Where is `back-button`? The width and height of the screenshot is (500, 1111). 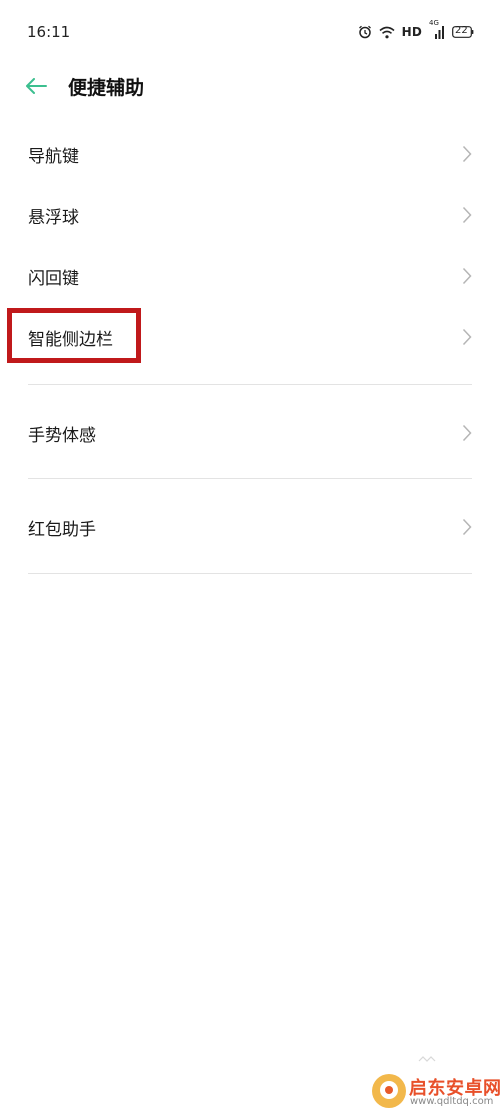
back-button is located at coordinates (36, 86).